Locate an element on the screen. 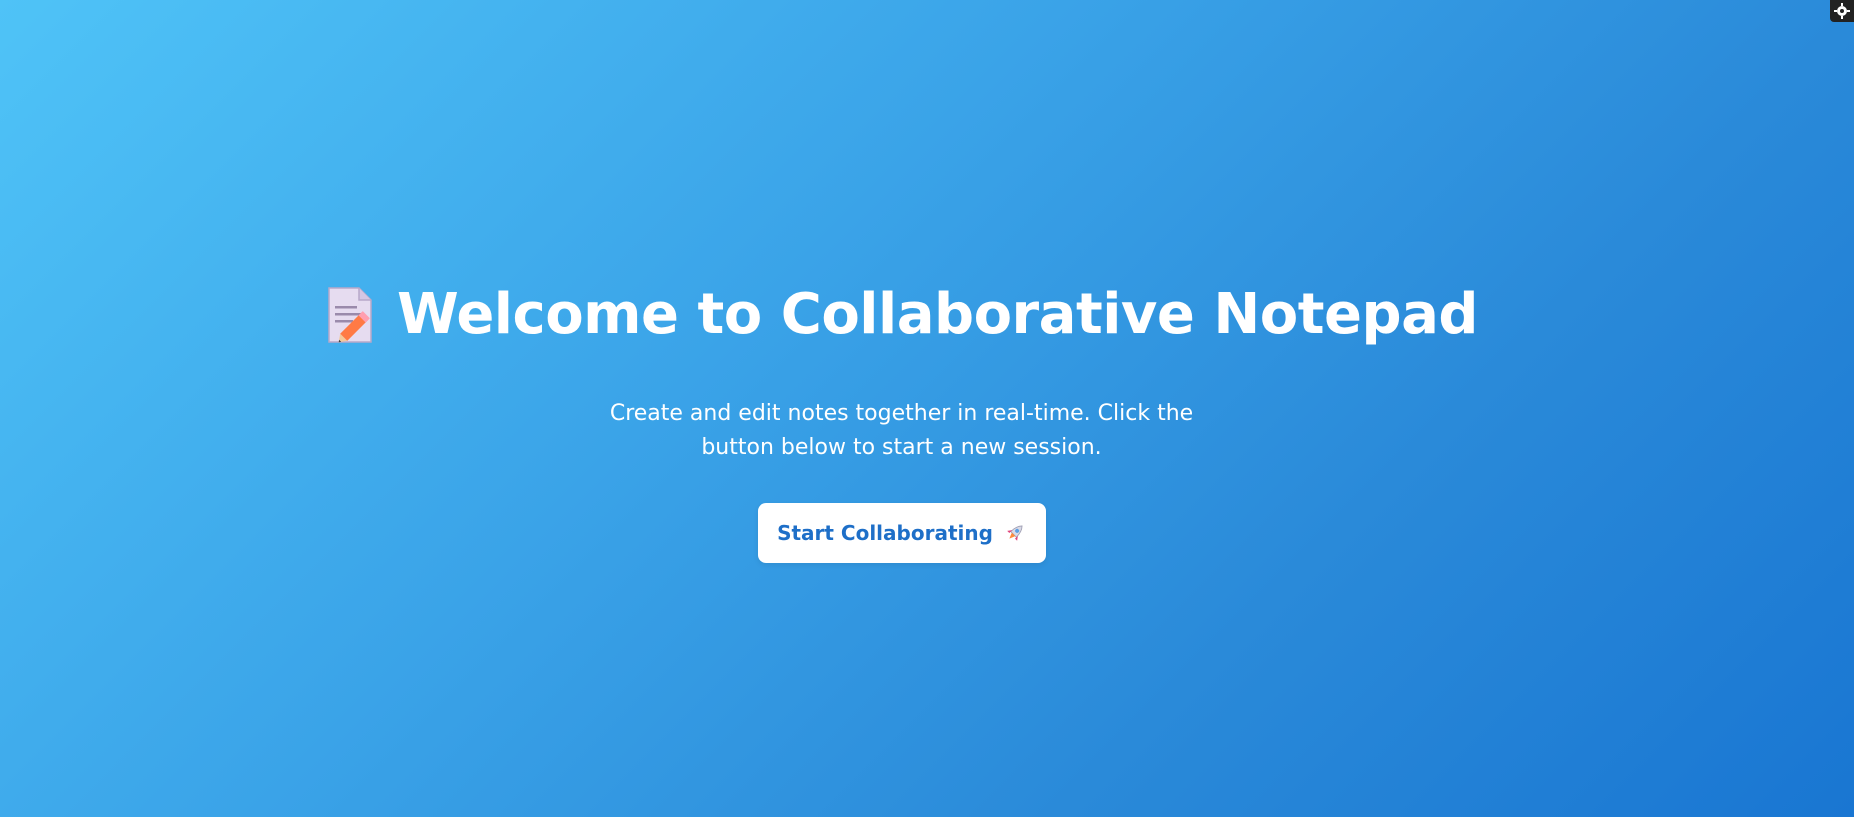 This screenshot has height=817, width=1854. start-collaborating-button: Start Collaborating is located at coordinates (902, 533).